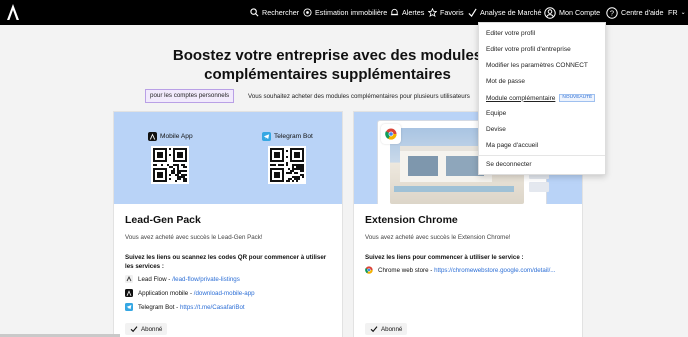  Describe the element at coordinates (293, 136) in the screenshot. I see `app-label-text: Telegram Bot` at that location.